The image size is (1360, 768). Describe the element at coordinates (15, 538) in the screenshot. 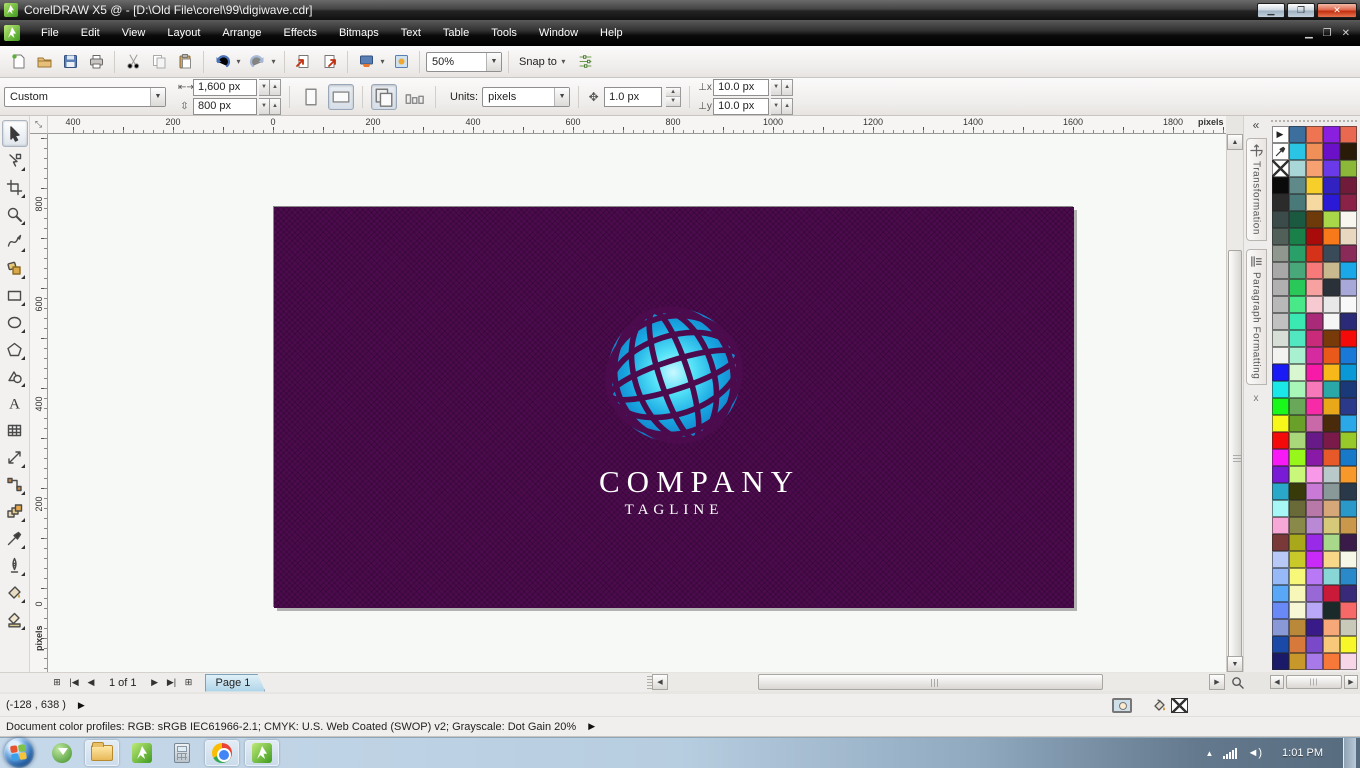

I see `eyedropper-tool` at that location.